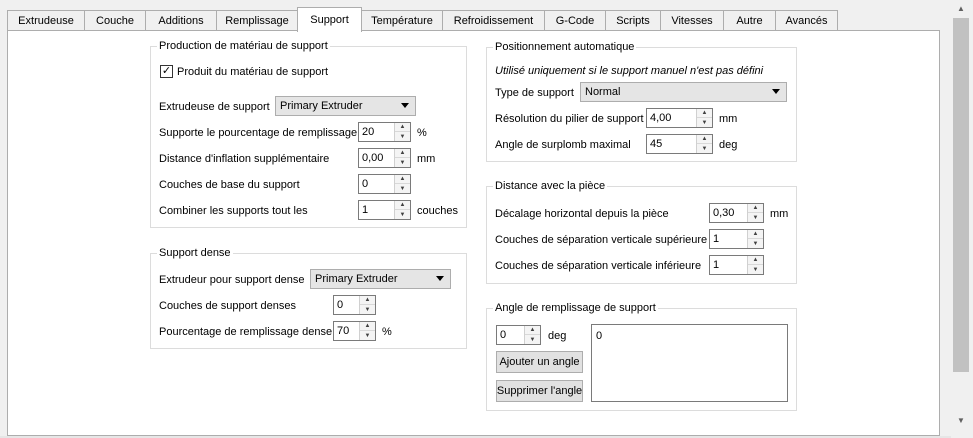  I want to click on vertical-scrollbar: ▲ ▼, so click(961, 219).